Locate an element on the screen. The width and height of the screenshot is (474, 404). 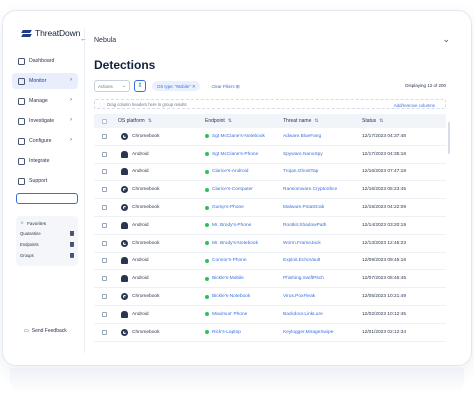
endpoint-link: Mr. Brody's-Phone is located at coordinates (231, 225).